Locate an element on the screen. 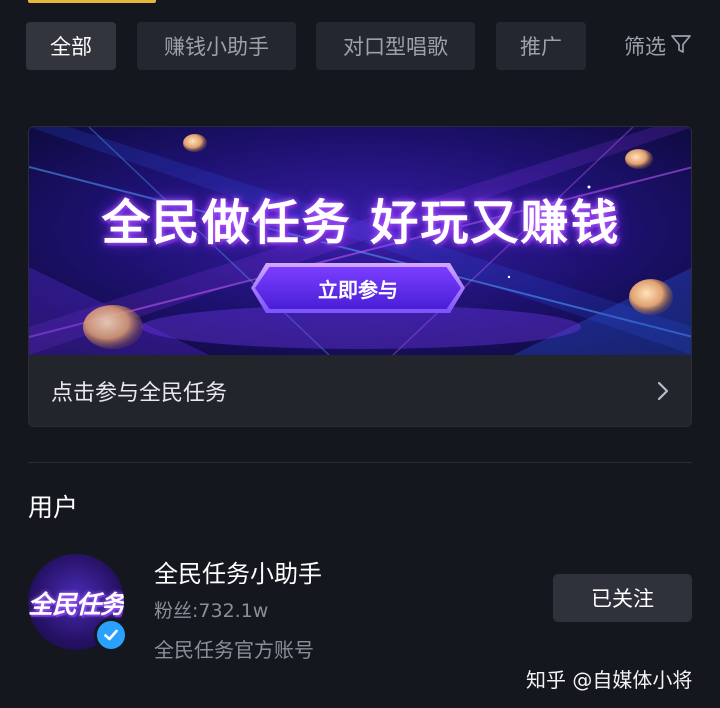 The width and height of the screenshot is (720, 708). users-section-title: 用户 is located at coordinates (53, 507).